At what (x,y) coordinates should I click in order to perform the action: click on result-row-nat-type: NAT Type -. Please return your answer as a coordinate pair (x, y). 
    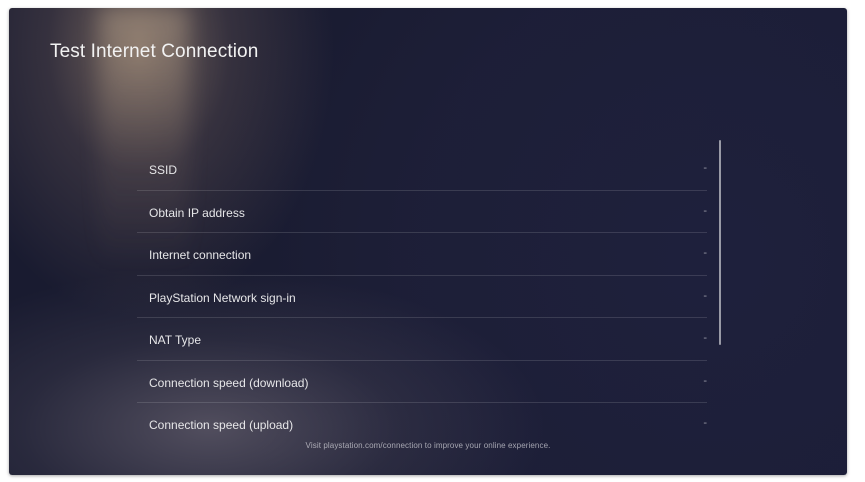
    Looking at the image, I should click on (422, 339).